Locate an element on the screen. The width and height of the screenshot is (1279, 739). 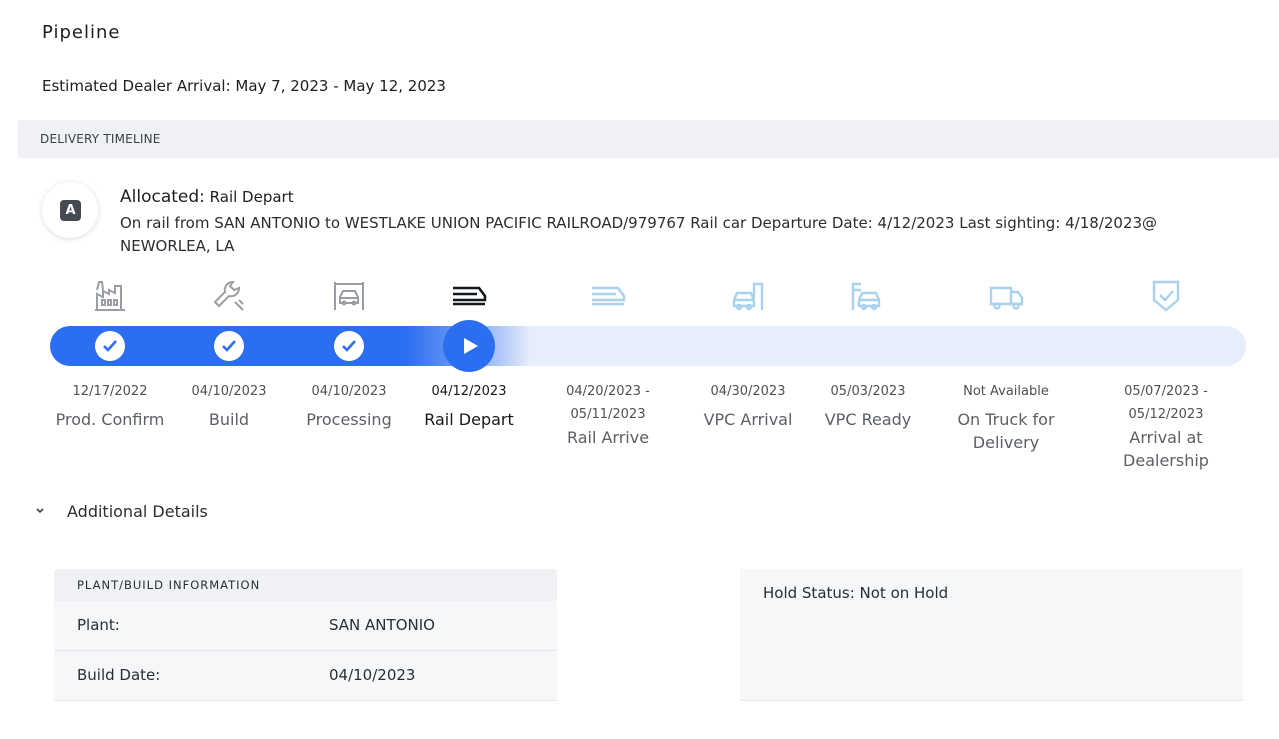
step-label: On Truck for Delivery is located at coordinates (1006, 431).